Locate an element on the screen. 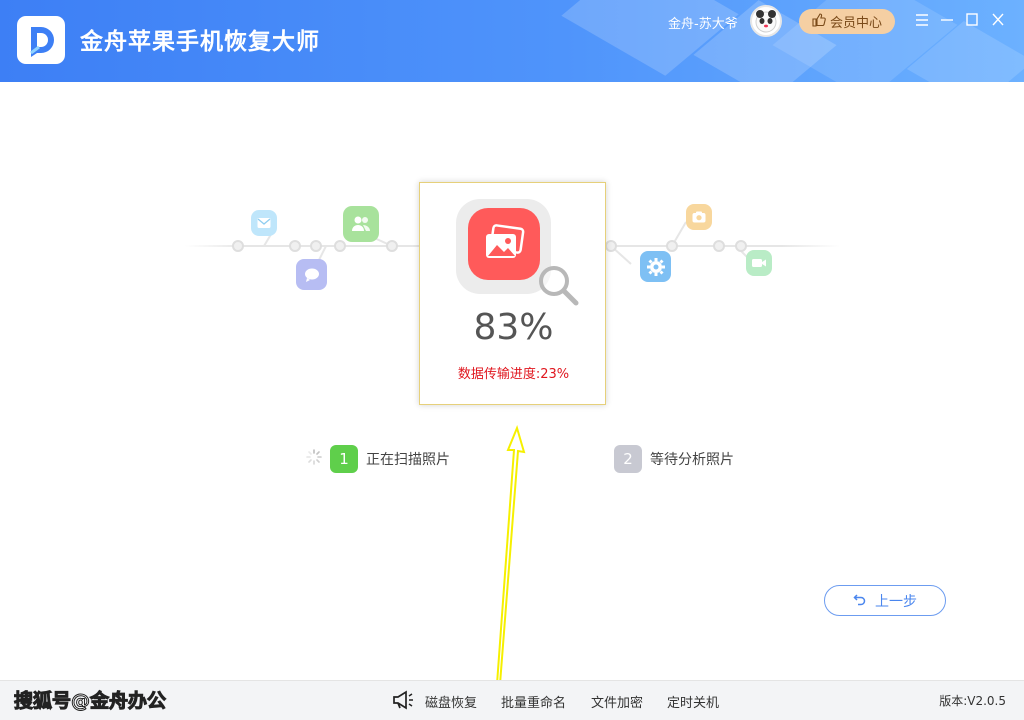 This screenshot has height=720, width=1024. step-analyze-photos: 2 等待分析照片 is located at coordinates (674, 459).